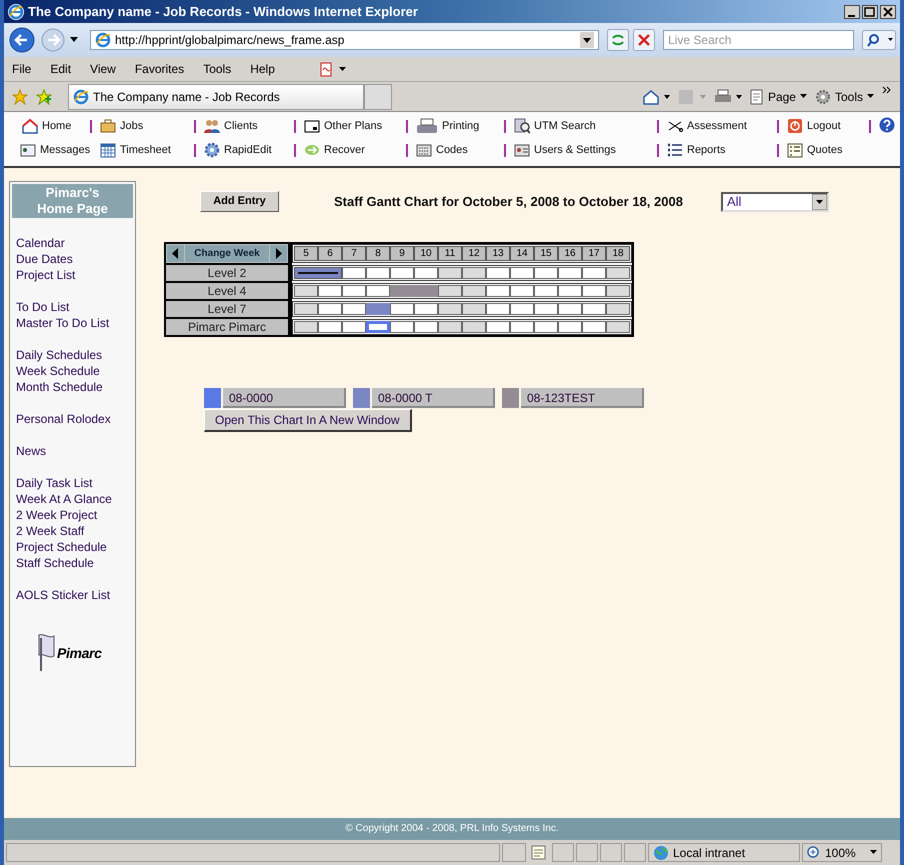  Describe the element at coordinates (424, 150) in the screenshot. I see `keyboard-icon` at that location.